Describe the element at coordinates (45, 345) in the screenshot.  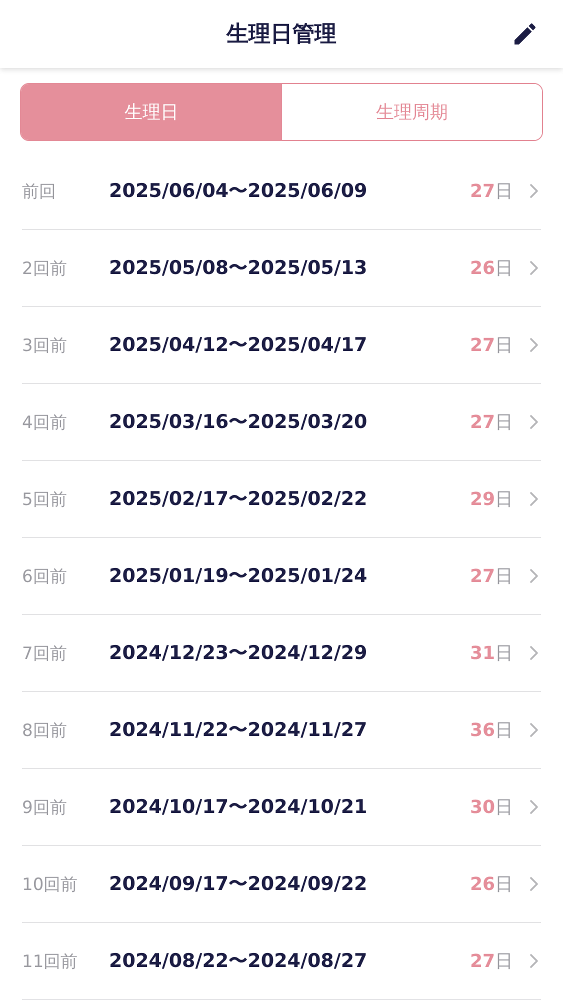
I see `cycle-label: 3回前` at that location.